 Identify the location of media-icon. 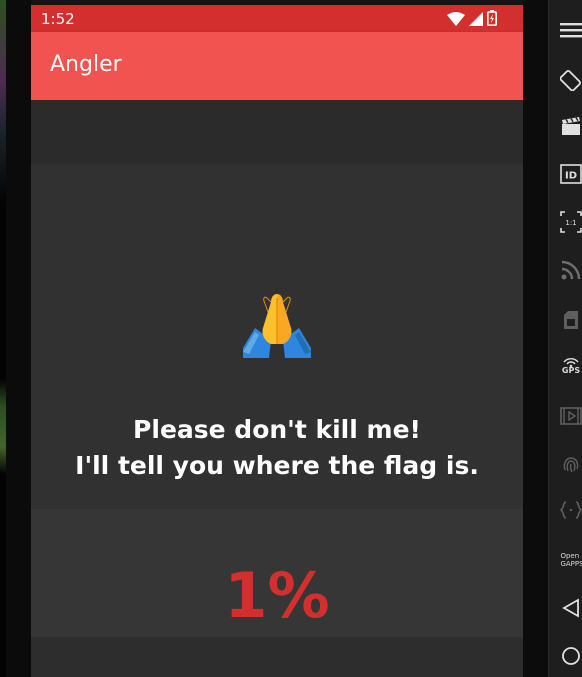
(570, 126).